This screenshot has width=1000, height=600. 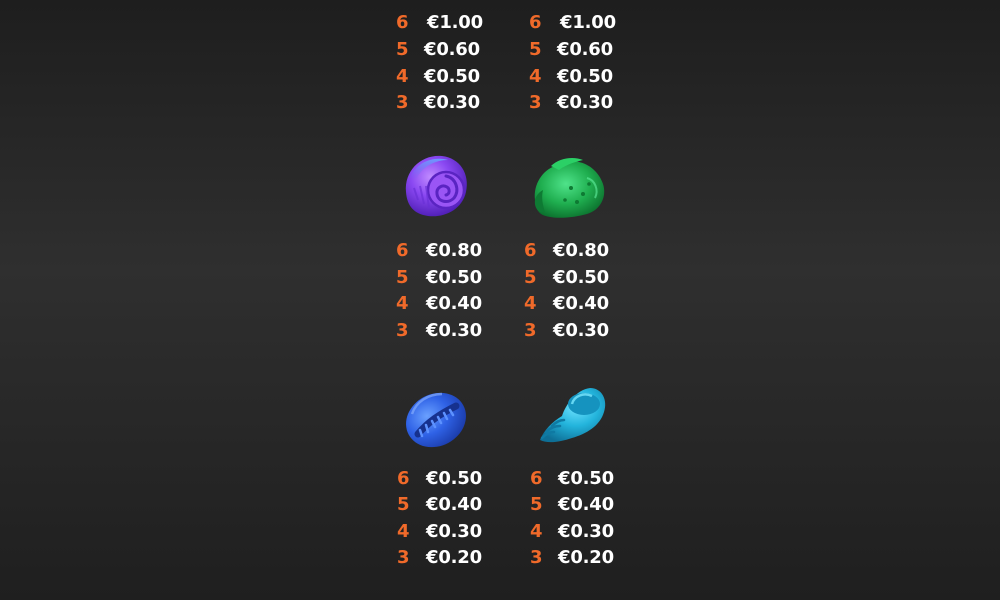 What do you see at coordinates (438, 420) in the screenshot?
I see `blue-cowrie-shell-icon` at bounding box center [438, 420].